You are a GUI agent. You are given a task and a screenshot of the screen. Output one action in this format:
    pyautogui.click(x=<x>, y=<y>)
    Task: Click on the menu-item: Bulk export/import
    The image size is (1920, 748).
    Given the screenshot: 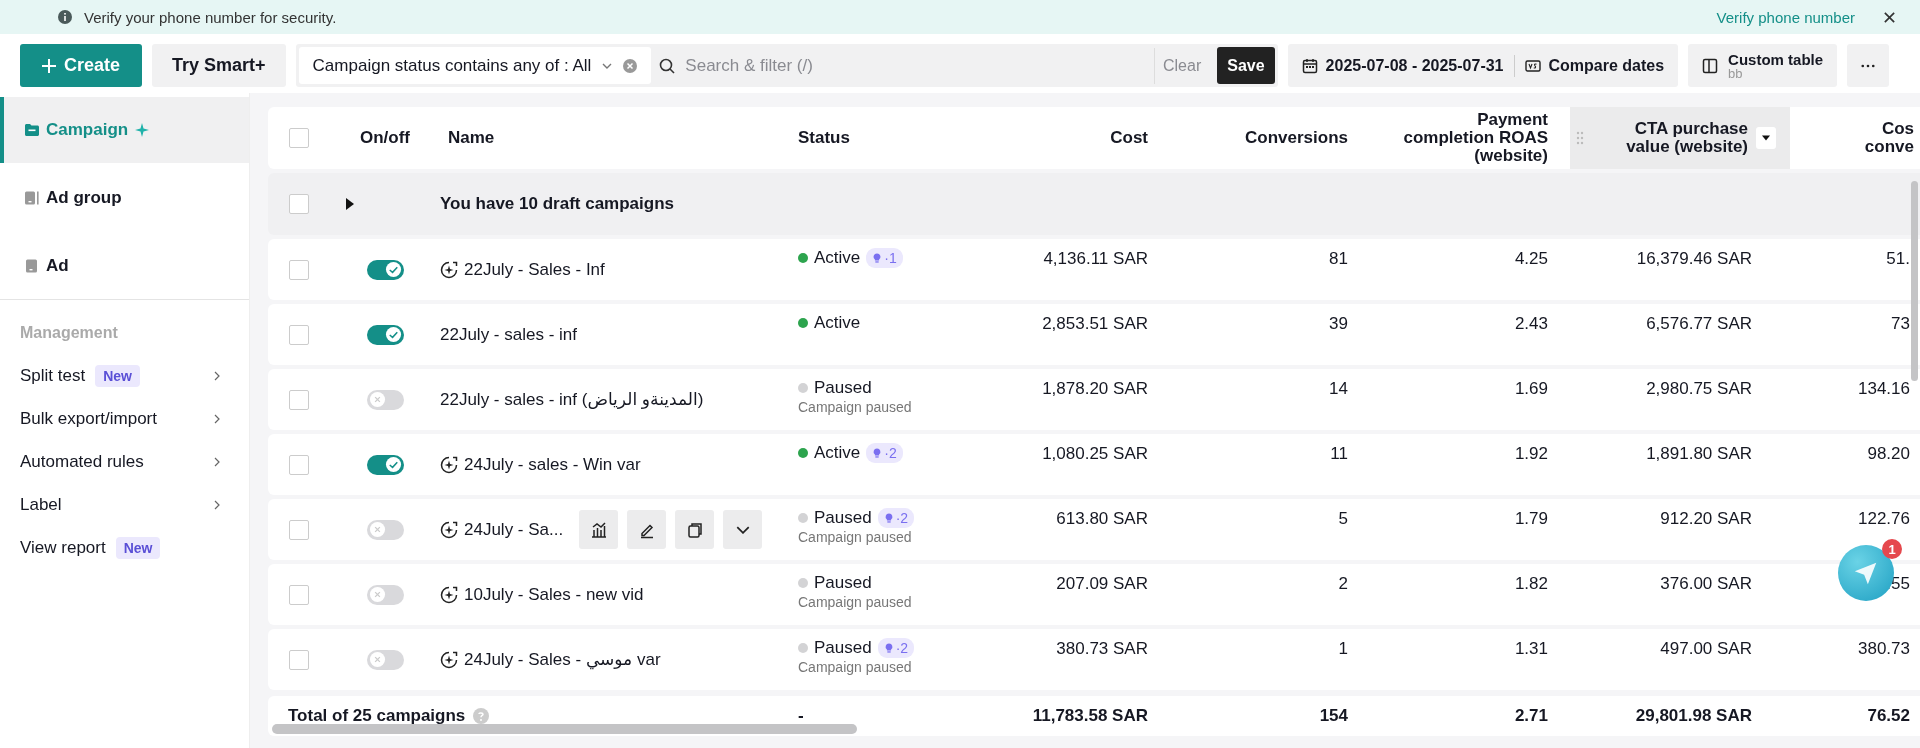 What is the action you would take?
    pyautogui.click(x=124, y=418)
    